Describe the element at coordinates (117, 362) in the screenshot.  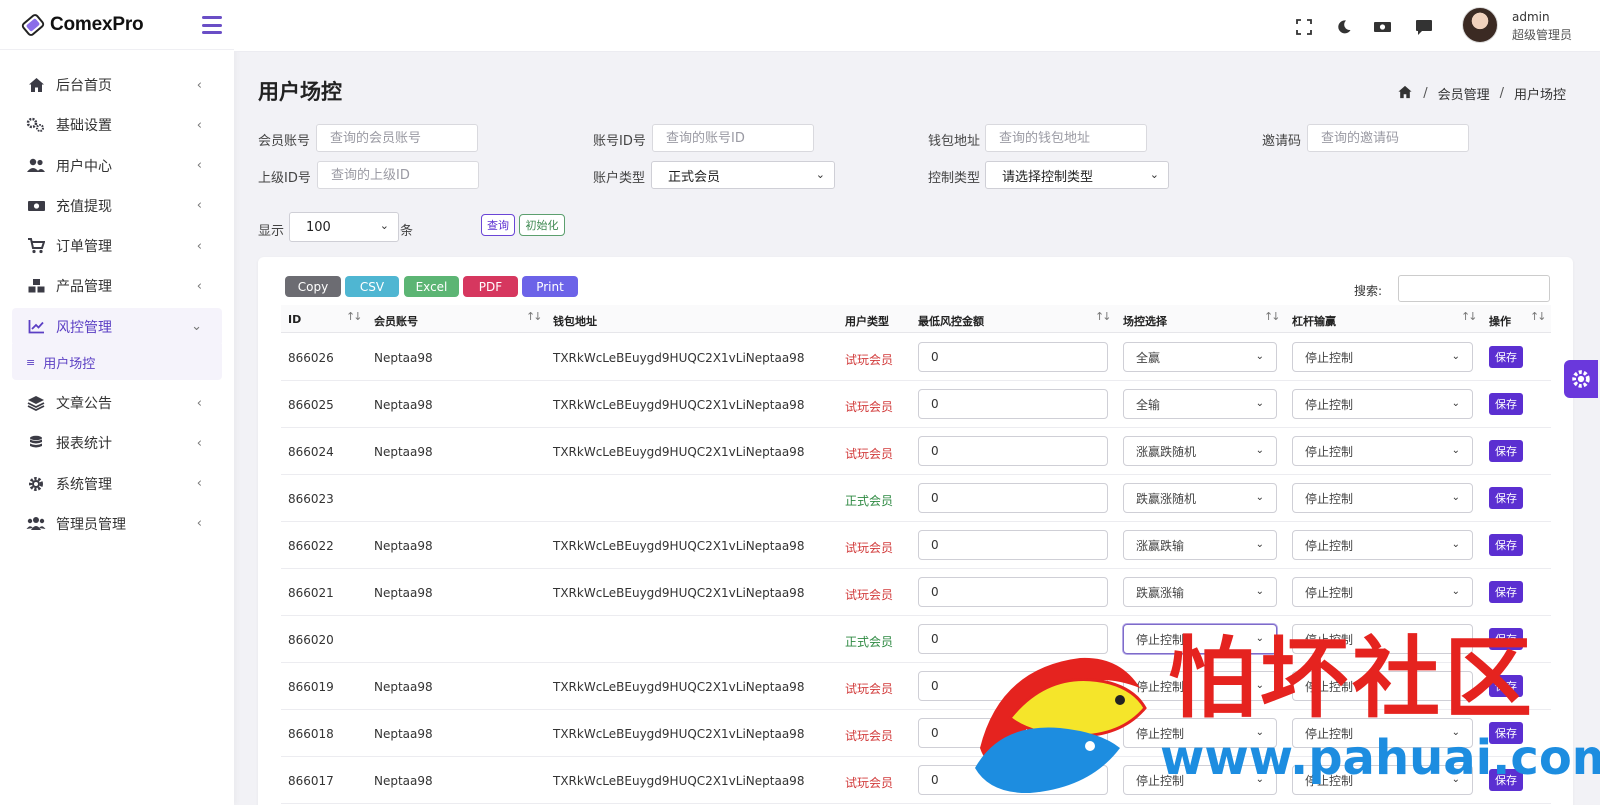
I see `sidebar-subitem-user-control: ≡ 用户场控` at that location.